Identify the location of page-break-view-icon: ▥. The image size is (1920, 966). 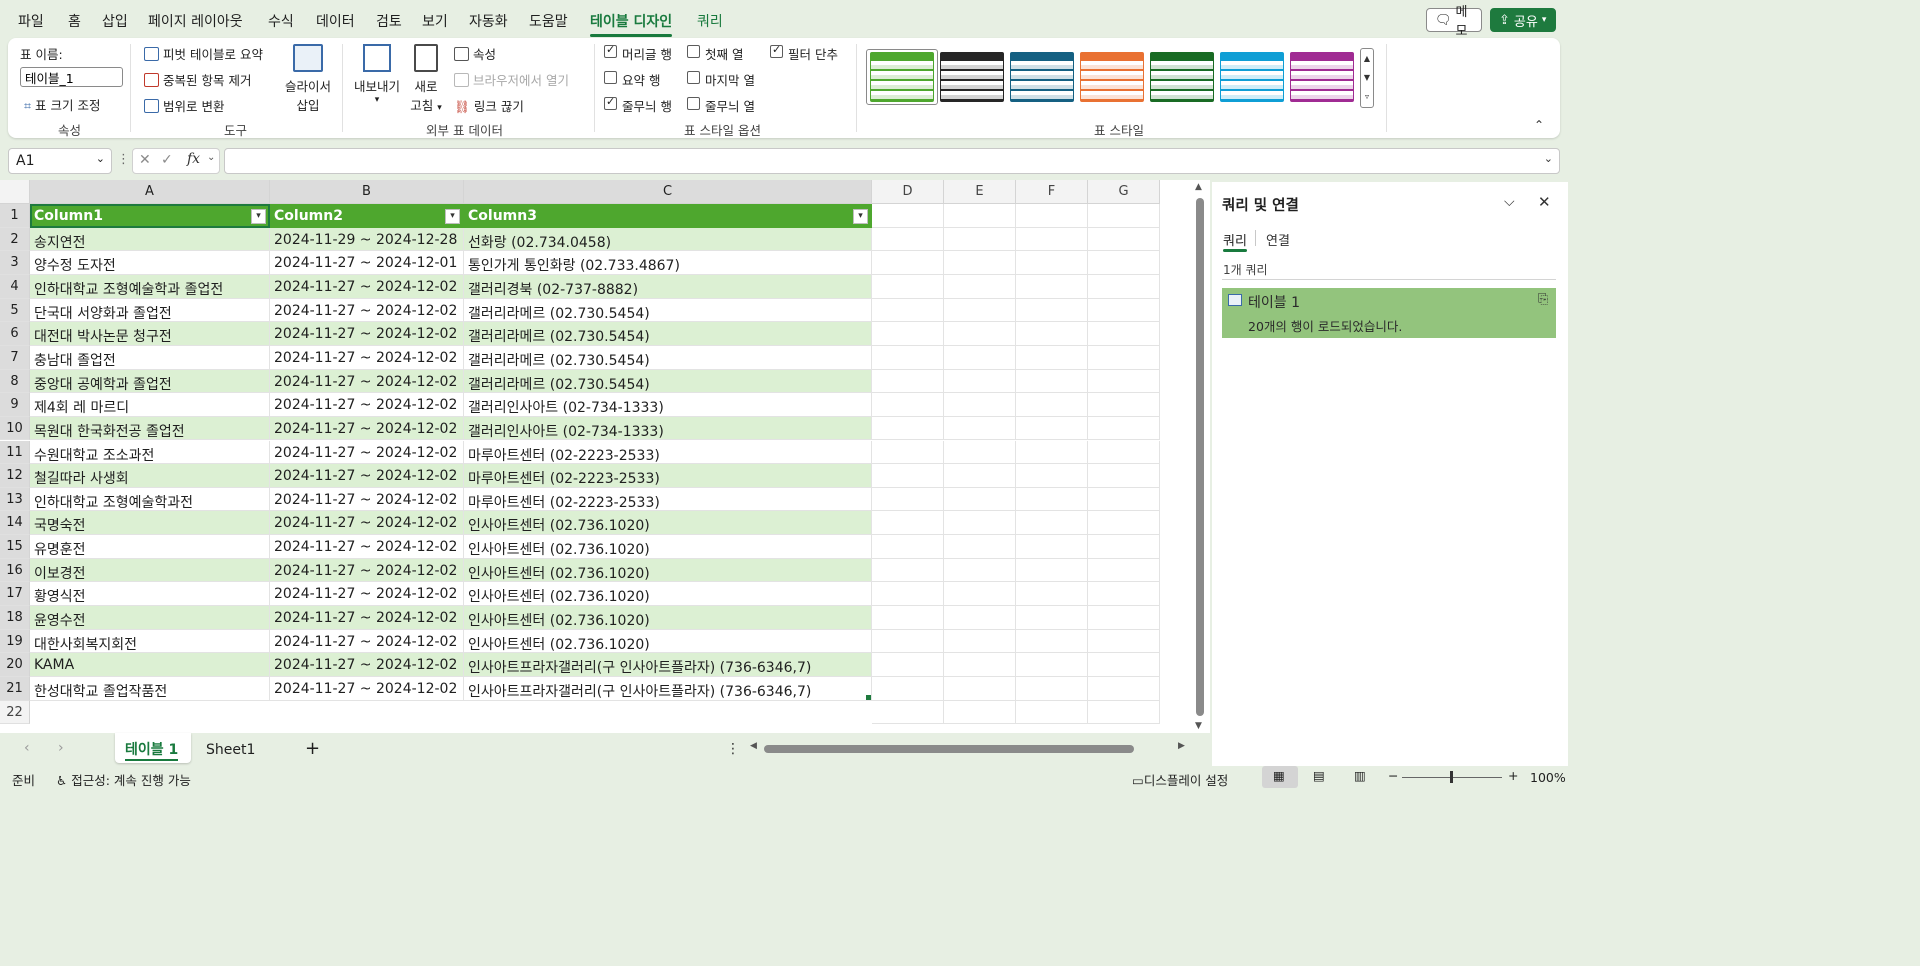
(1360, 775).